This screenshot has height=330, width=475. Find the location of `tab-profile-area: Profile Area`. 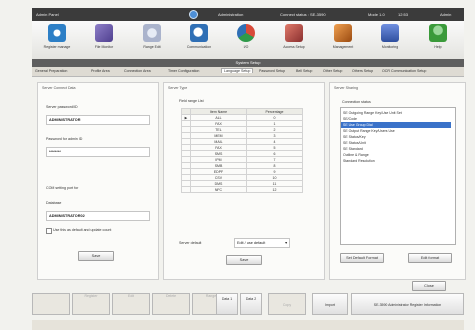

tab-profile-area: Profile Area is located at coordinates (100, 71).